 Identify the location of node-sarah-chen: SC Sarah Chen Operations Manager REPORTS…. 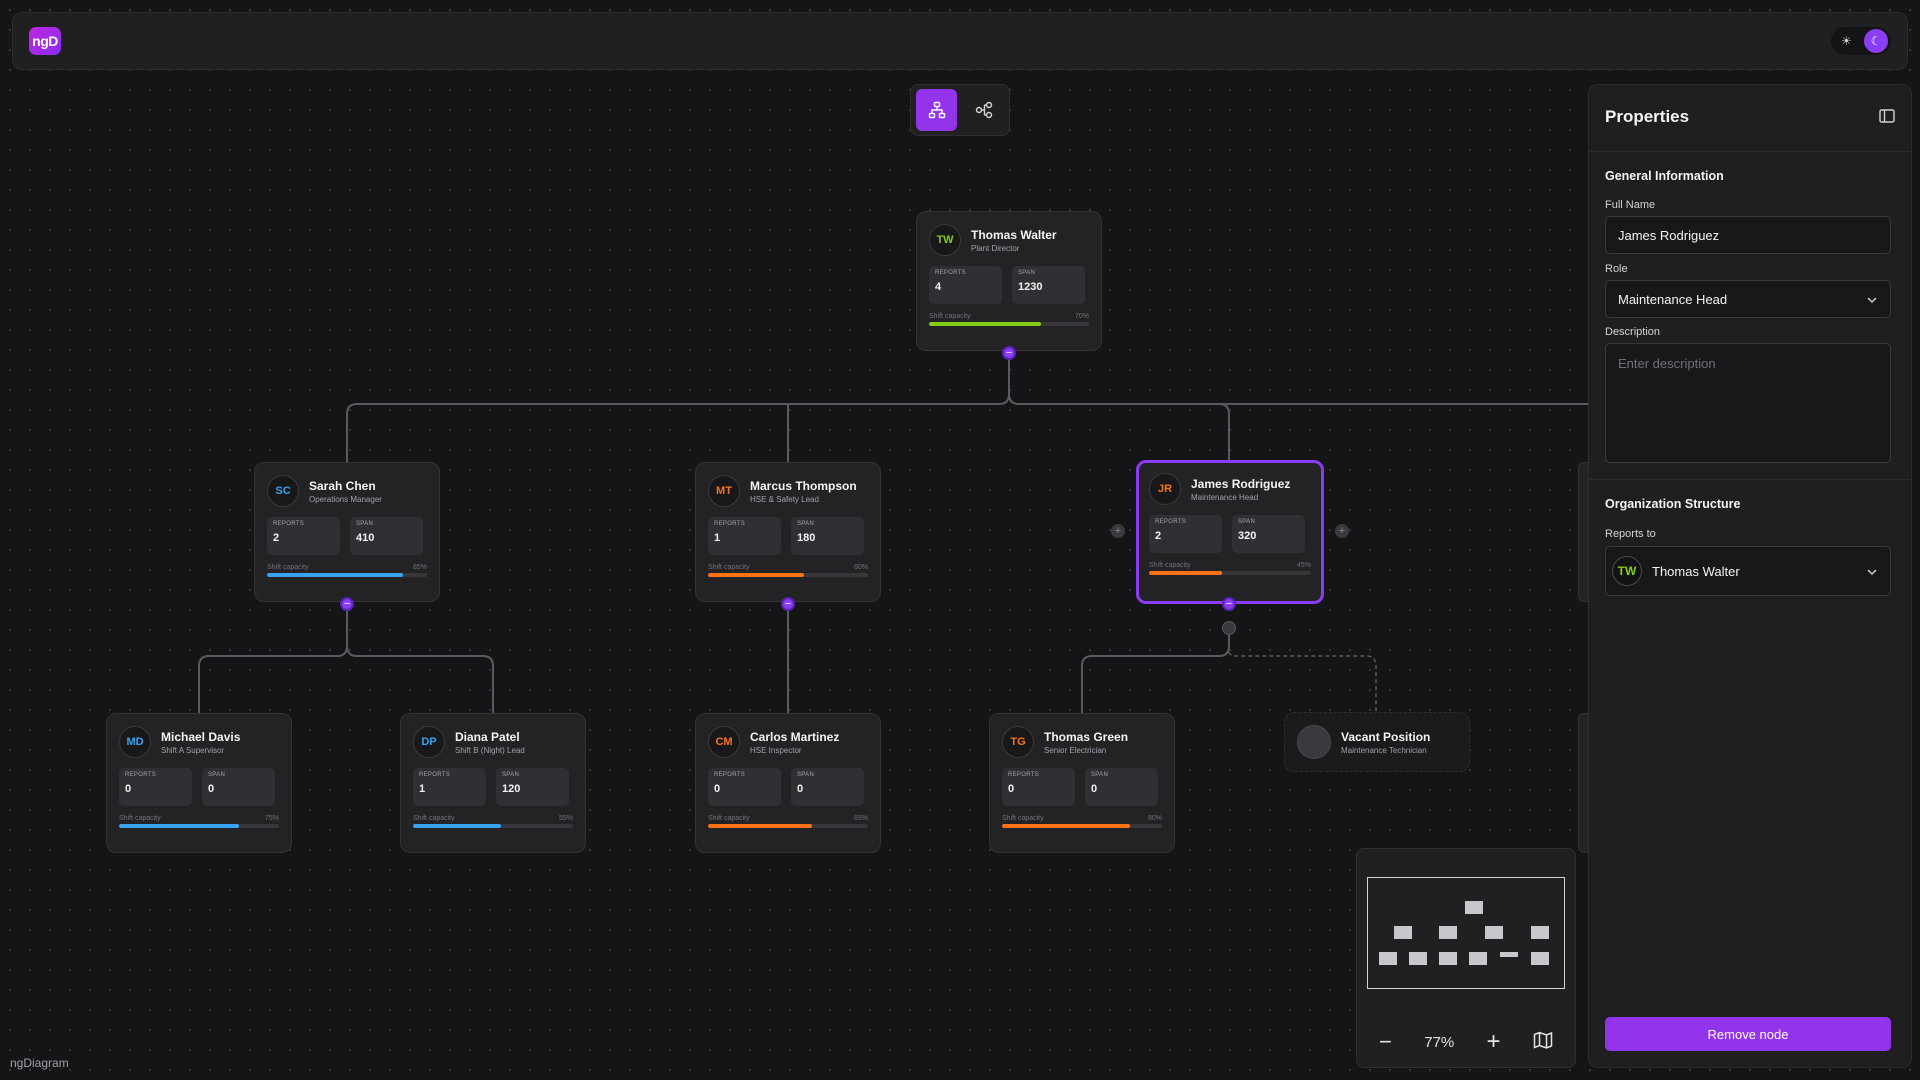
(347, 532).